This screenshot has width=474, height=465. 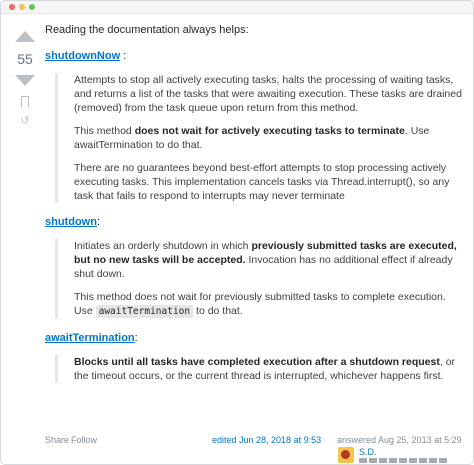 What do you see at coordinates (346, 455) in the screenshot?
I see `avatar` at bounding box center [346, 455].